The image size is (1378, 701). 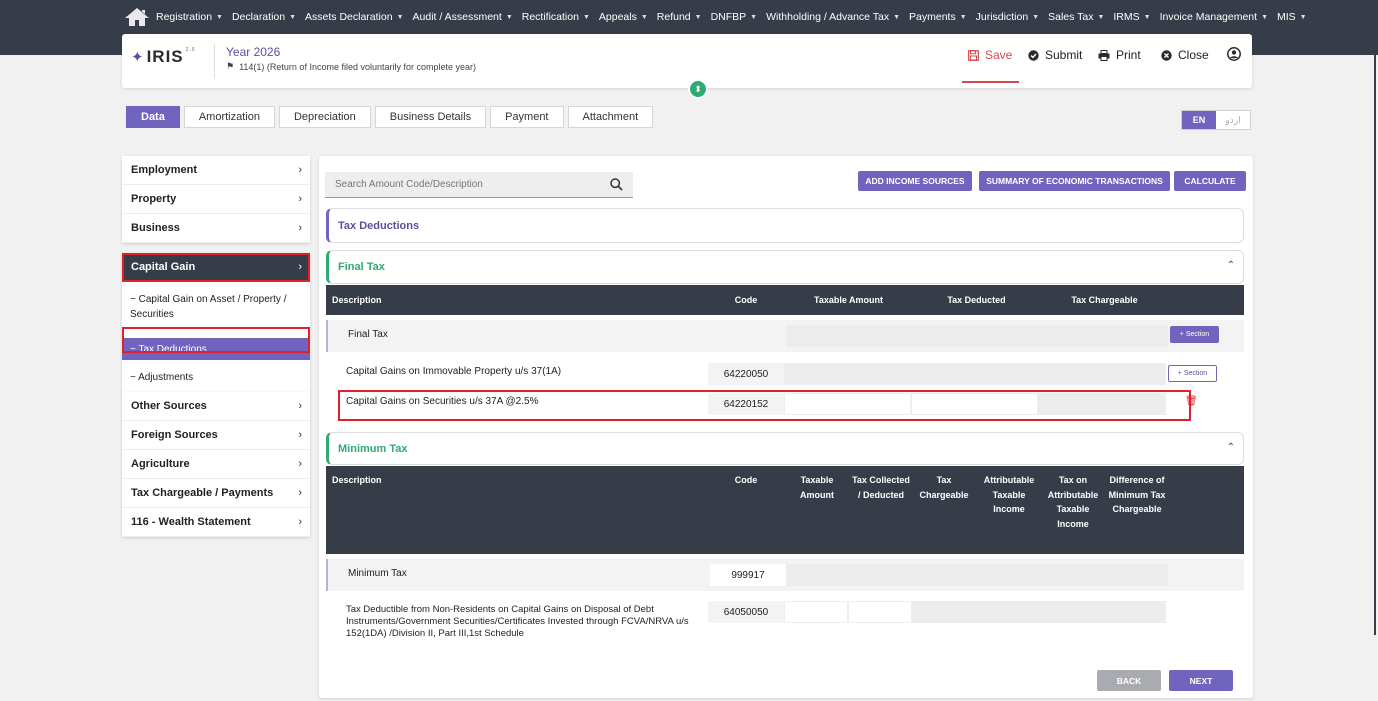 What do you see at coordinates (463, 17) in the screenshot?
I see `menu-audit-assessment: Audit / Assessment ▼` at bounding box center [463, 17].